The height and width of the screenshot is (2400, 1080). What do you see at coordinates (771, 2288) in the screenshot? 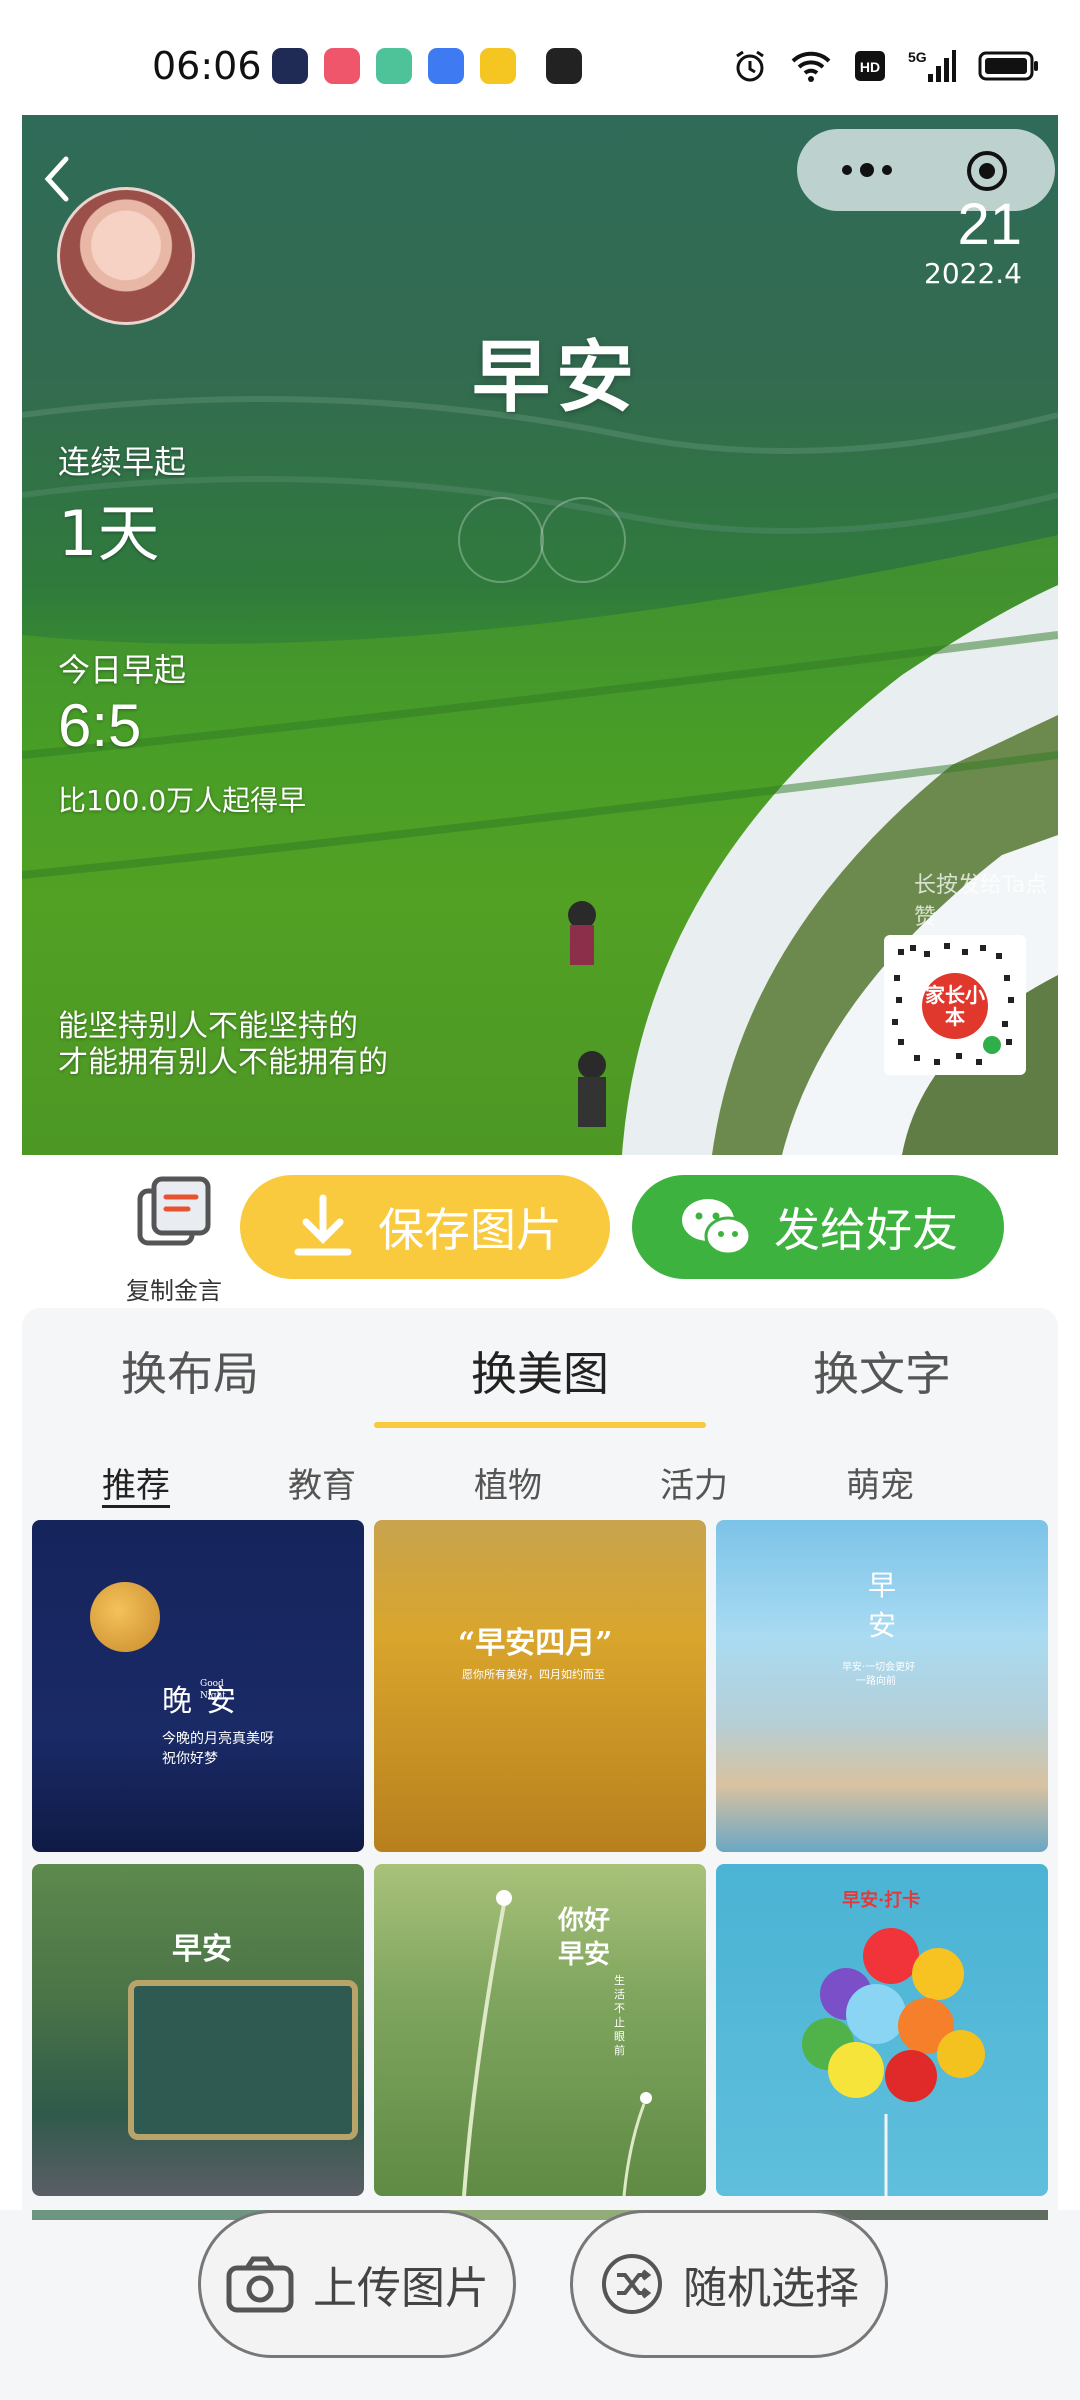
I see `random-select-label: 随机选择` at bounding box center [771, 2288].